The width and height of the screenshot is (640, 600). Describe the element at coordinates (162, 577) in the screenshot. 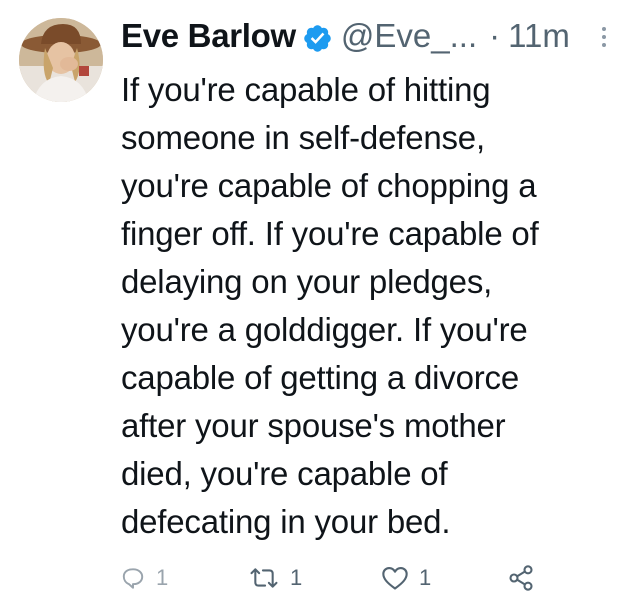

I see `reply-count: 1` at that location.